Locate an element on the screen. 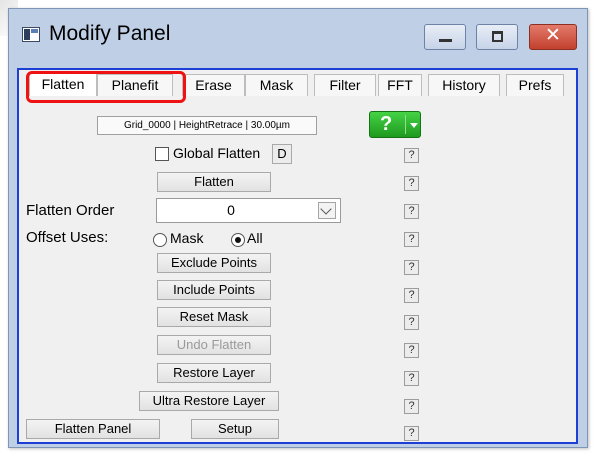 Image resolution: width=595 pixels, height=454 pixels. help-flatten-panel: ? is located at coordinates (411, 433).